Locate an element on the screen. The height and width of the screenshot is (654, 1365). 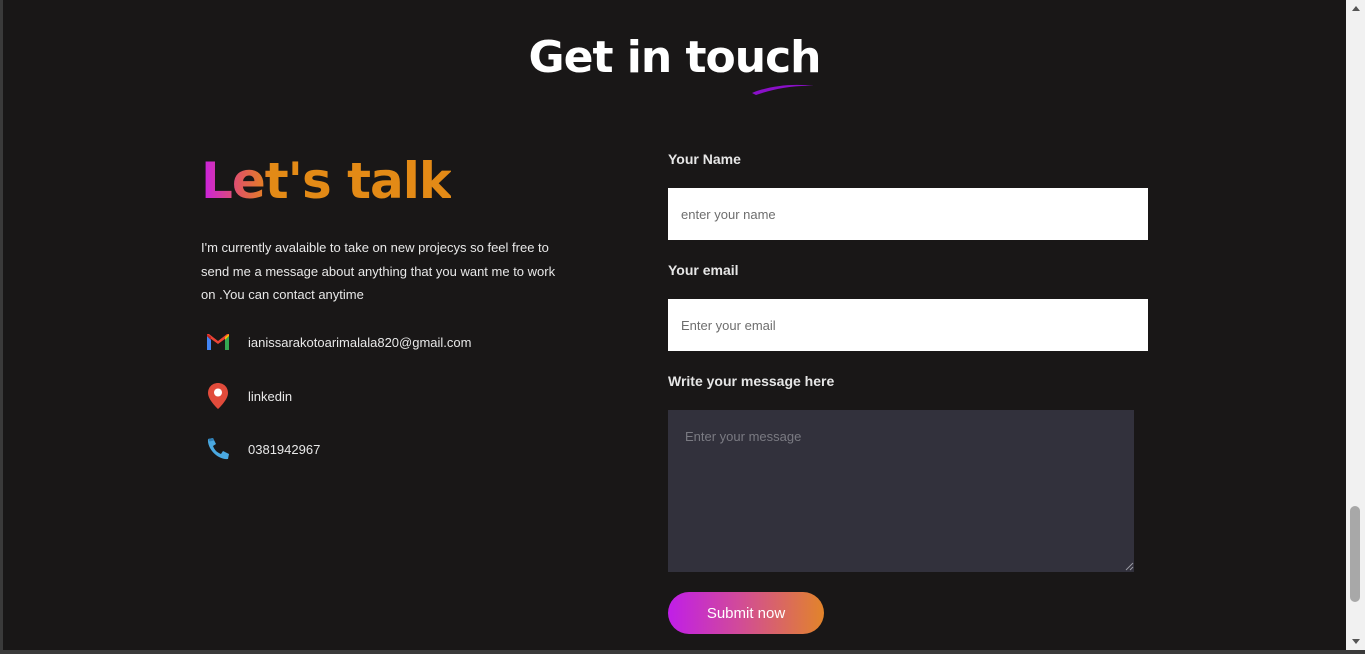
contact-email-text: ianissarakotoarimalala820@gmail.com is located at coordinates (360, 342).